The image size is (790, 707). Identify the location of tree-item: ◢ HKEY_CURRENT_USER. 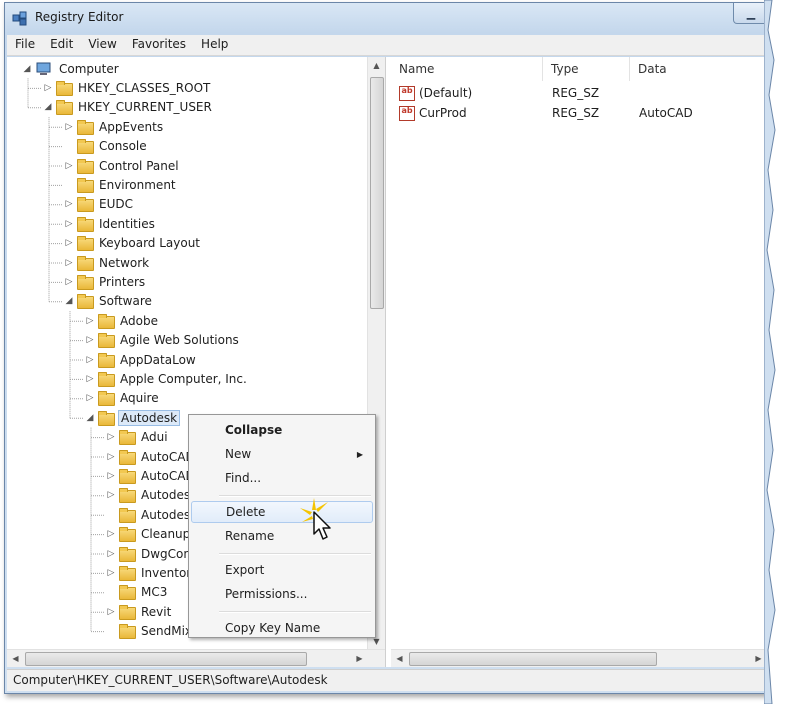
(128, 107).